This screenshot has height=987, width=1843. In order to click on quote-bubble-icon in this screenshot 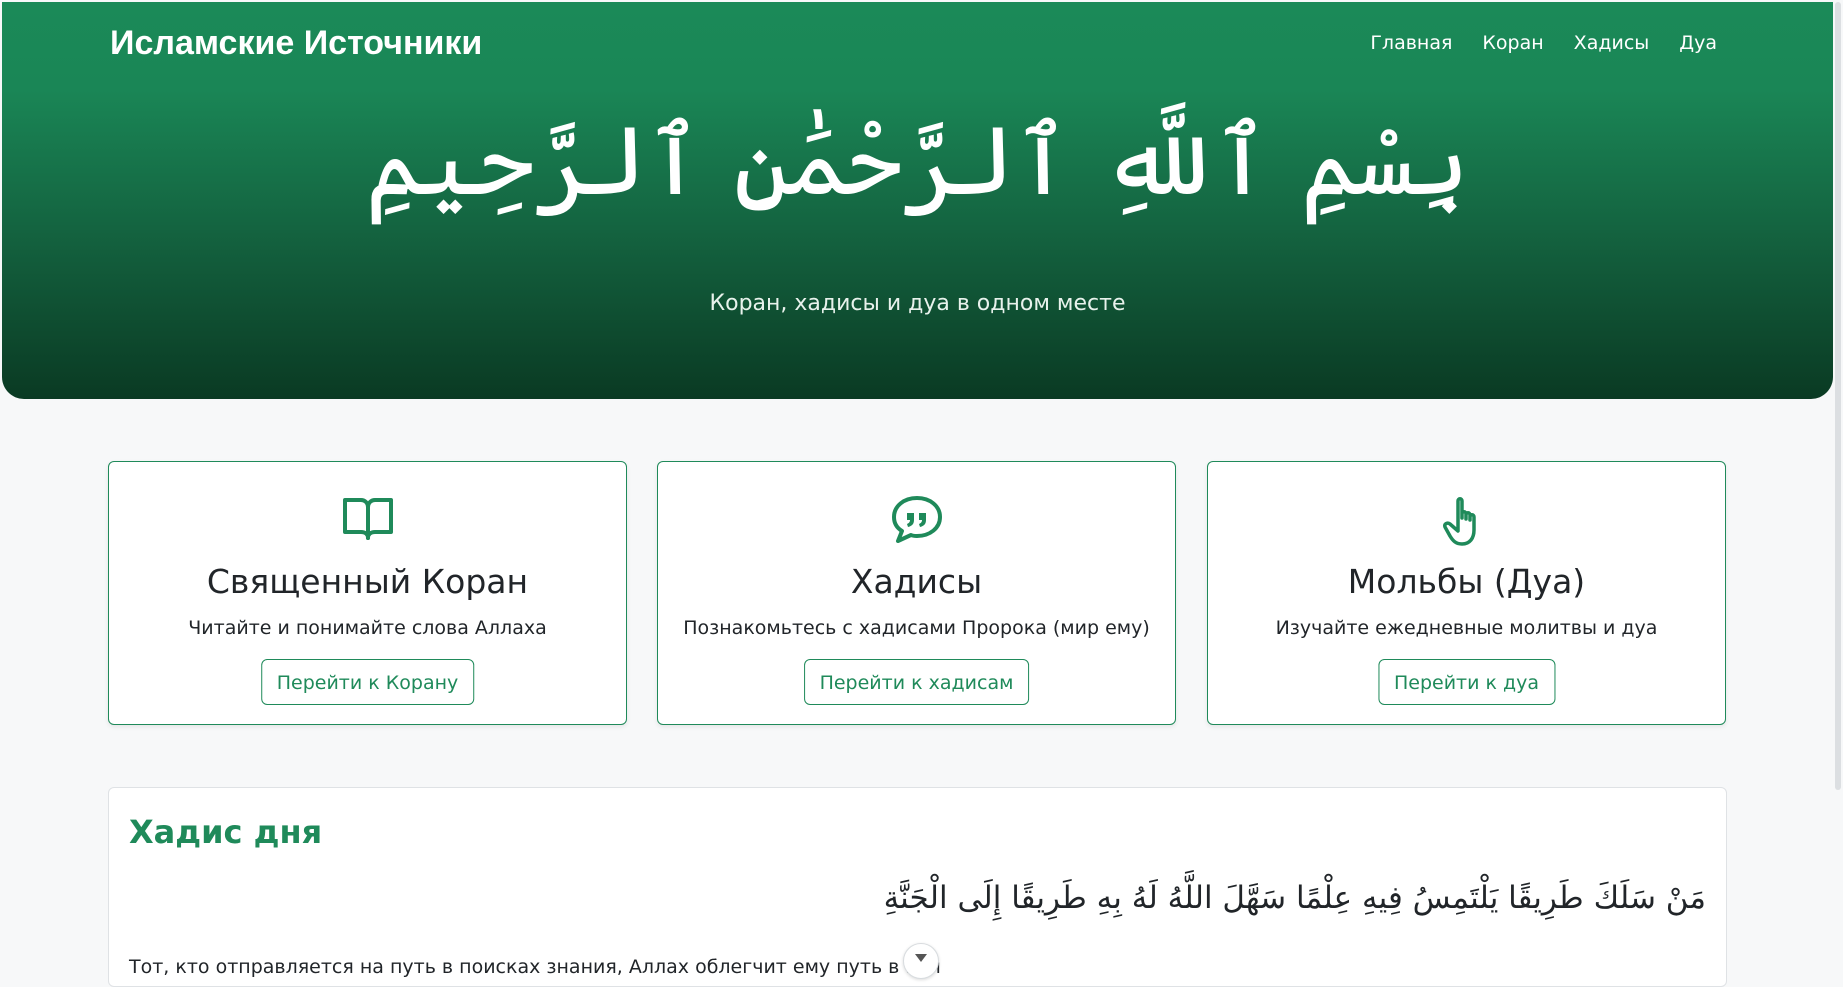, I will do `click(916, 521)`.